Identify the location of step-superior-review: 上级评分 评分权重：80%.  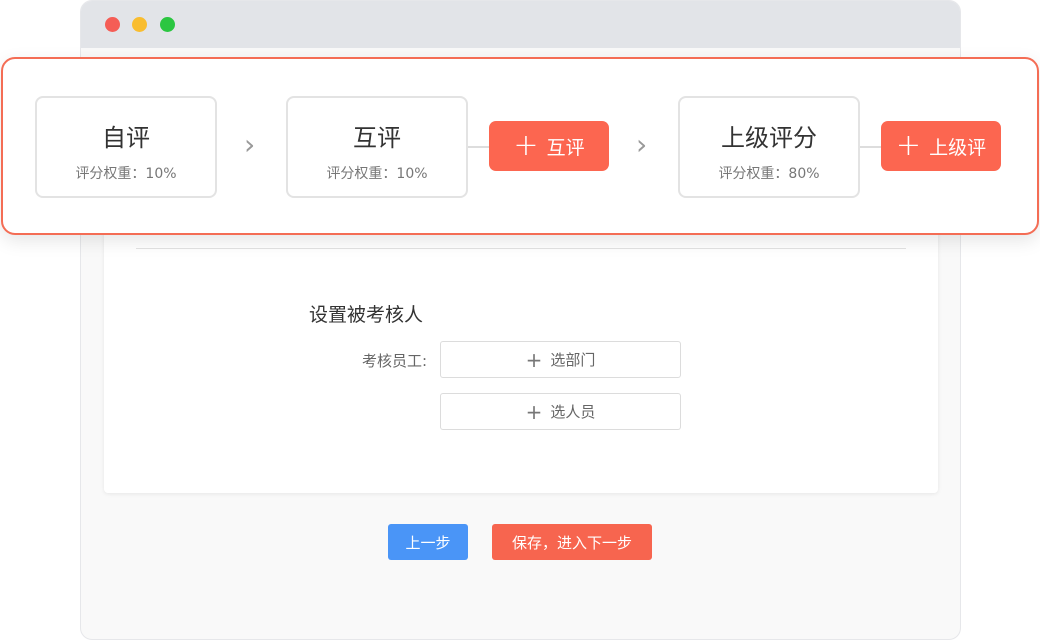
(769, 147).